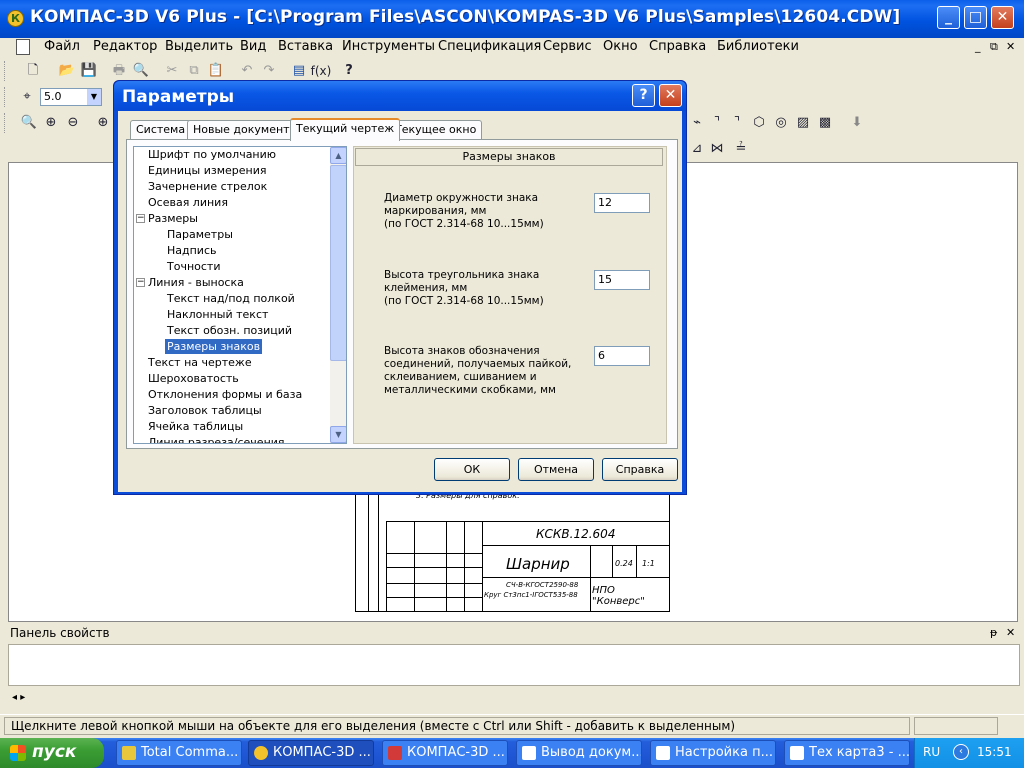 The image size is (1024, 768). Describe the element at coordinates (52, 753) in the screenshot. I see `start-button: пуск` at that location.